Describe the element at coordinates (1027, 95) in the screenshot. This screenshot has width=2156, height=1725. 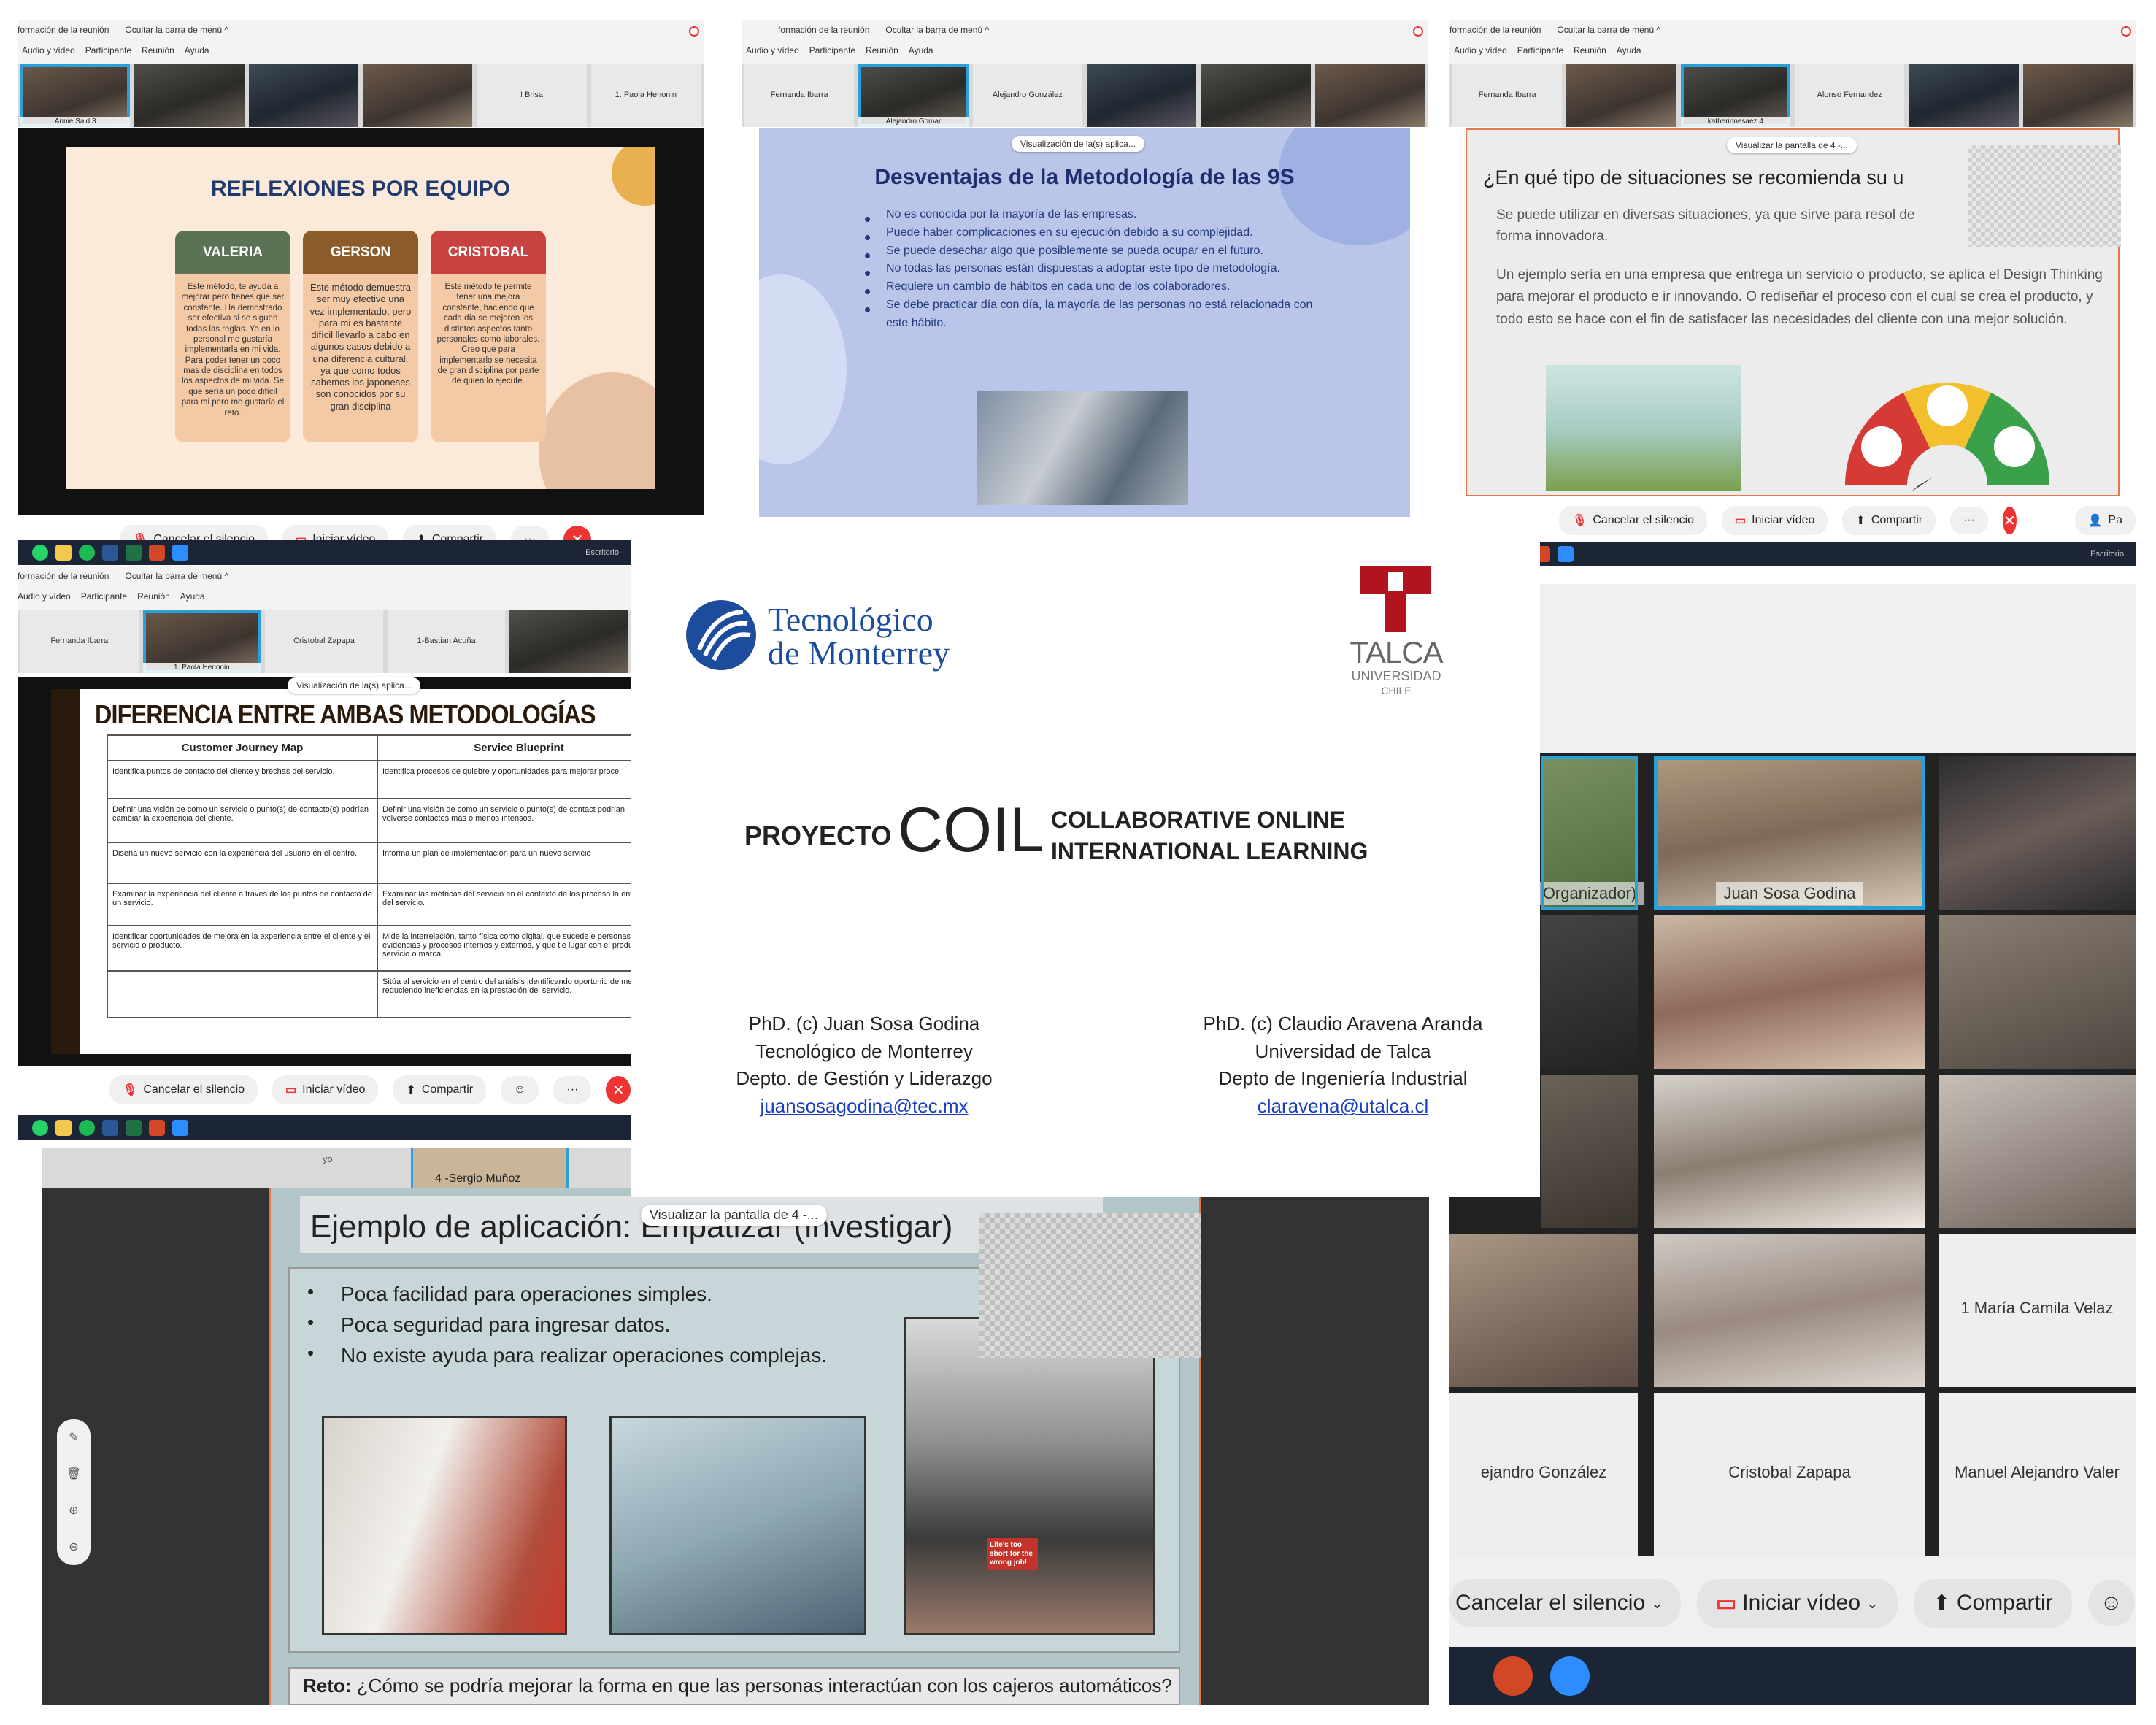
I see `participant-tile: Alejandro González` at that location.